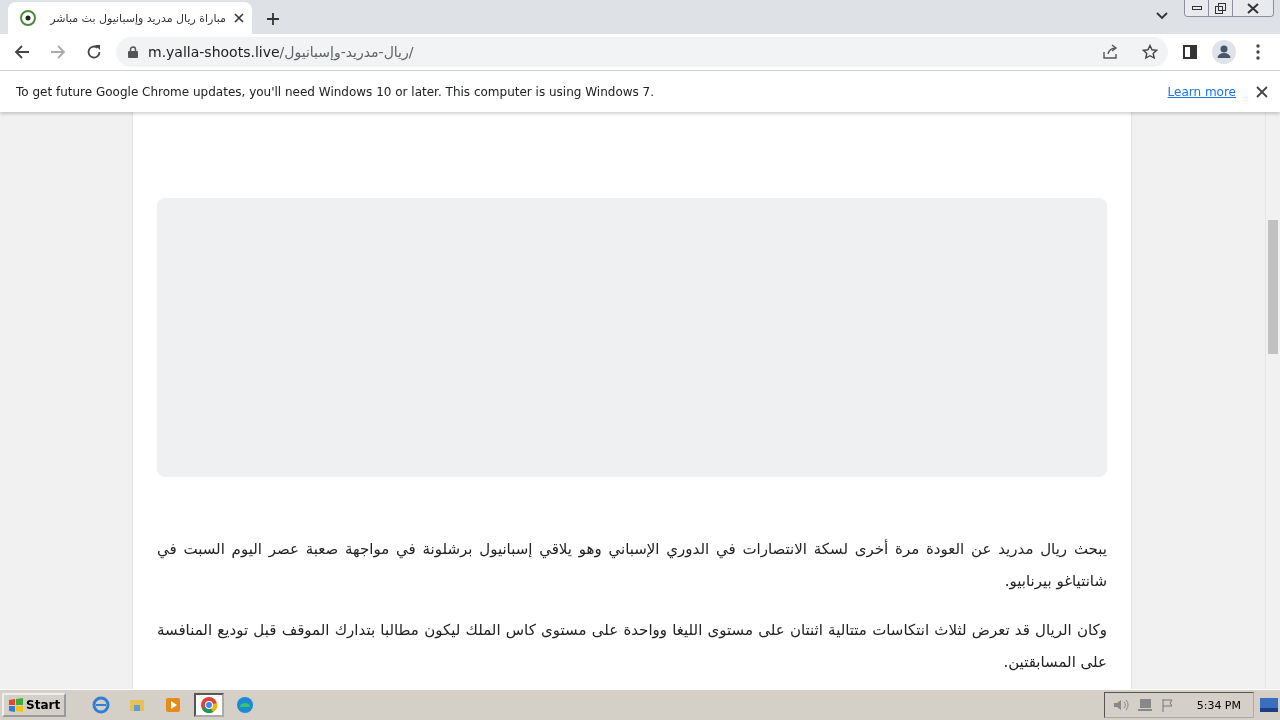 The height and width of the screenshot is (720, 1280). Describe the element at coordinates (245, 705) in the screenshot. I see `edge-icon` at that location.